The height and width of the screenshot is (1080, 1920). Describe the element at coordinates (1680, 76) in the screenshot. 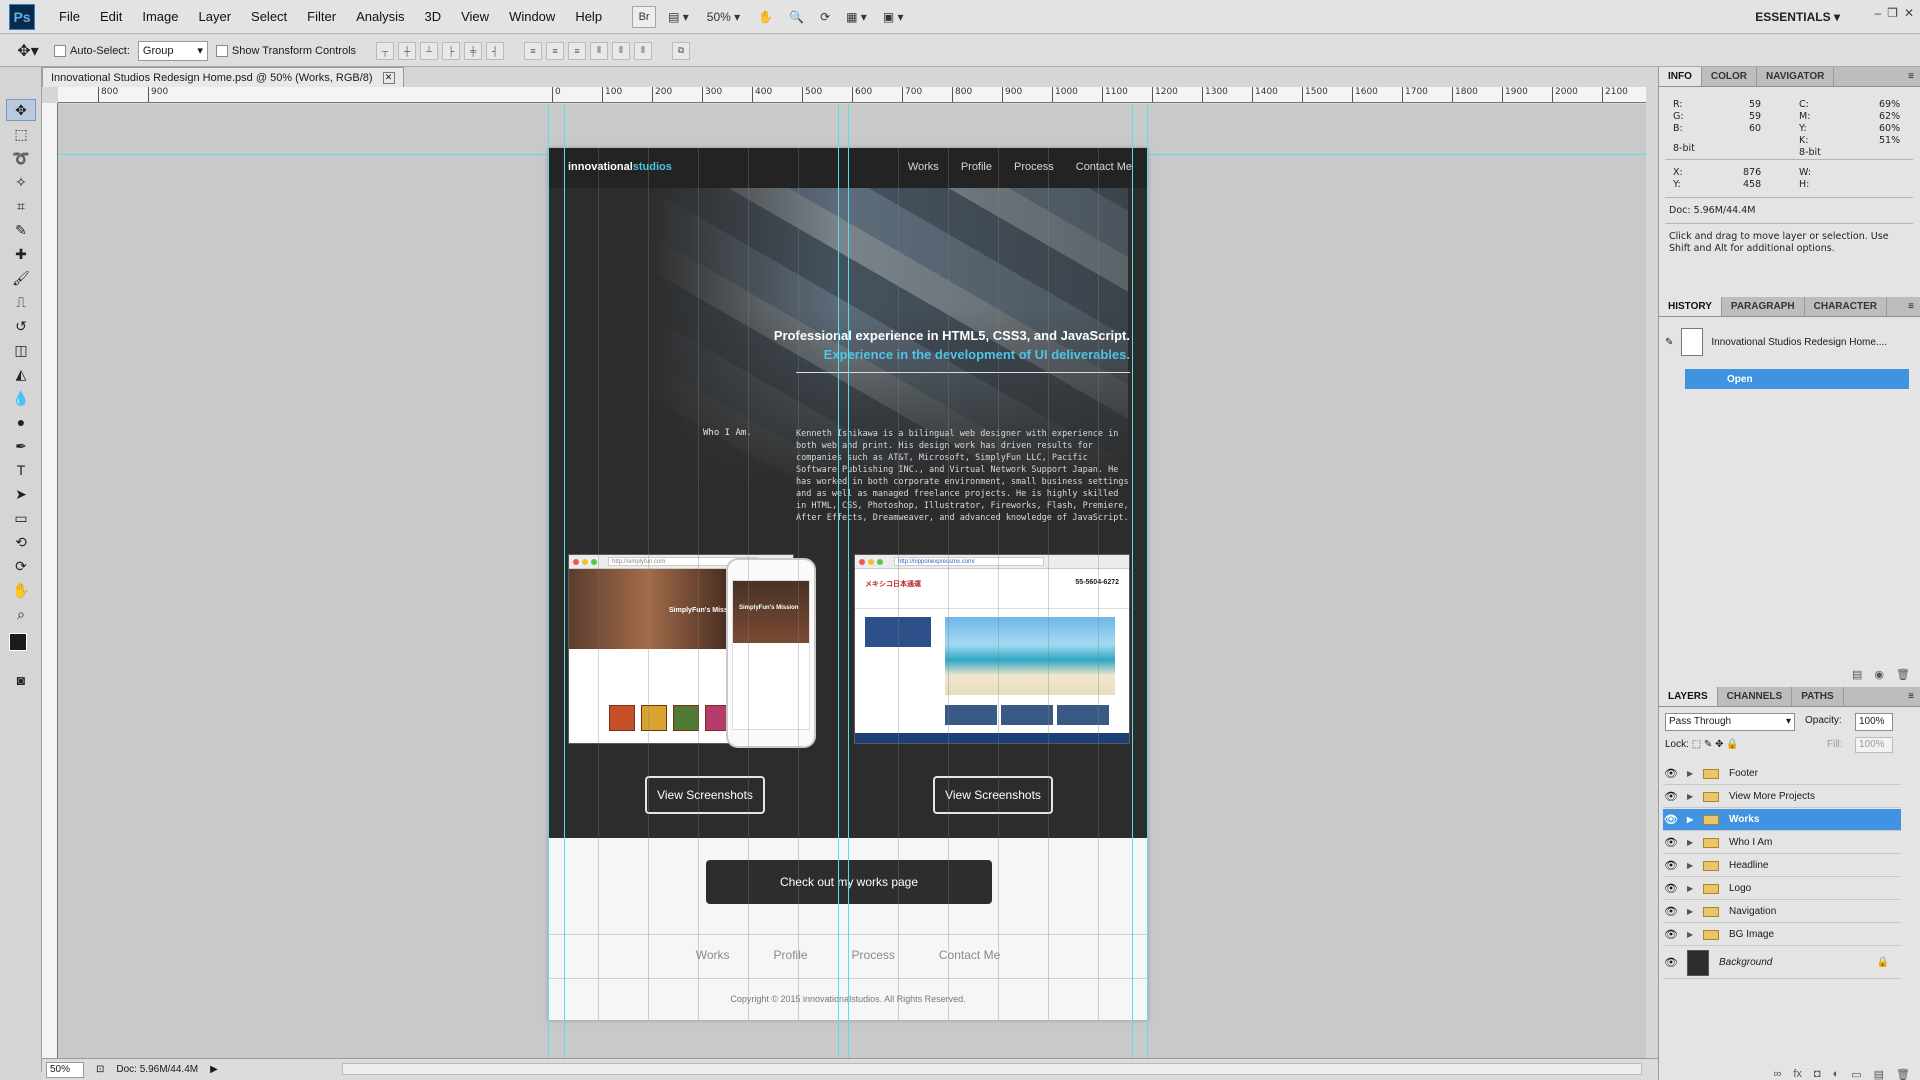

I see `tab-info: INFO` at that location.